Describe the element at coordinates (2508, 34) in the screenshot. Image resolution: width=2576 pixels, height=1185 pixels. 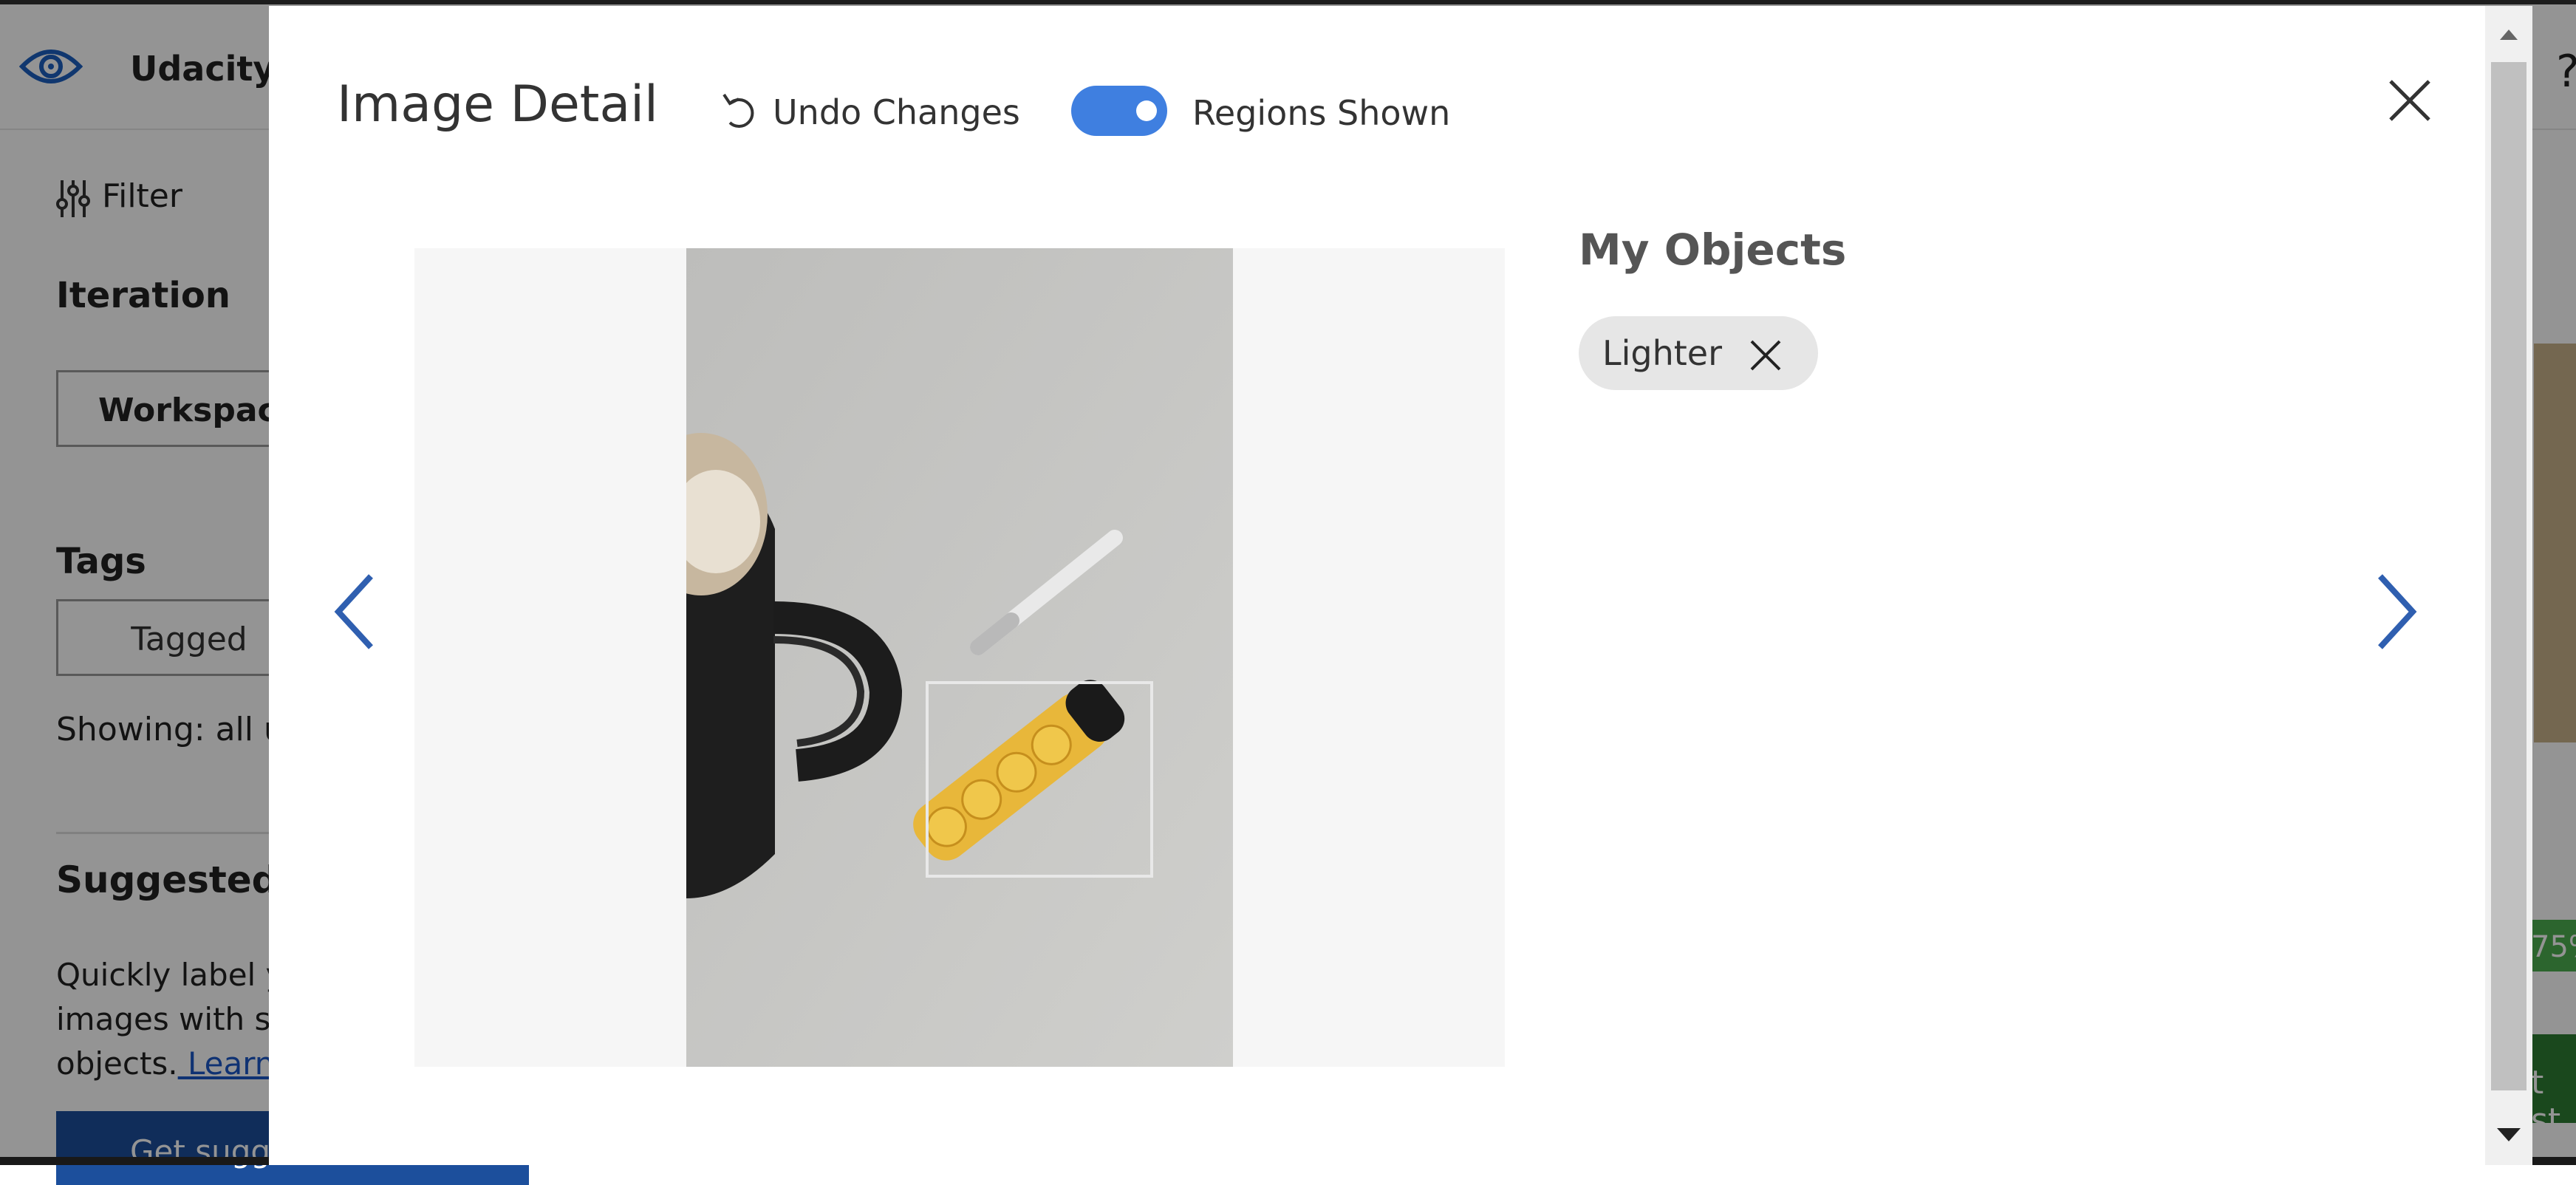
I see `scroll-up-icon` at that location.